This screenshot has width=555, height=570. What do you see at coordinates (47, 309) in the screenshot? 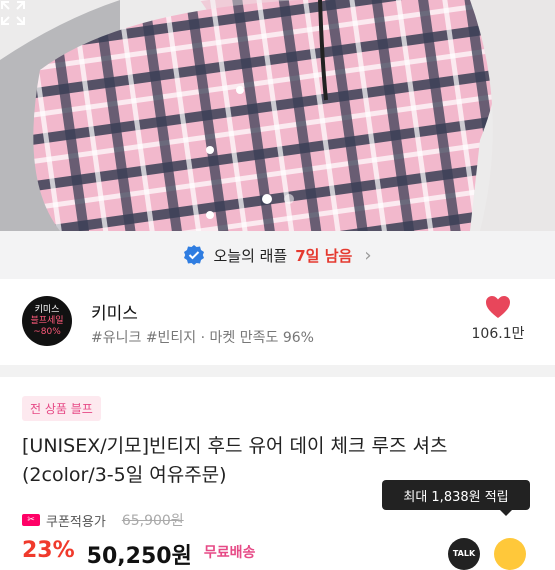
I see `shop-logo-line1: 키미스` at bounding box center [47, 309].